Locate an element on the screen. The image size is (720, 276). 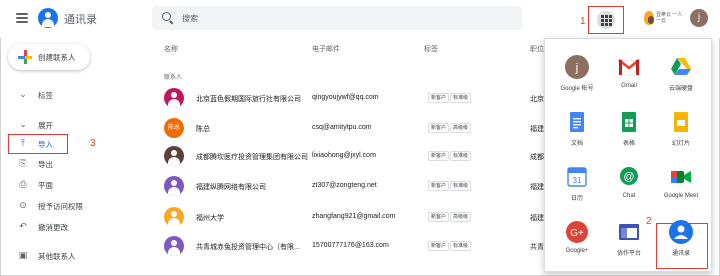
contacts-icon: ▣ is located at coordinates (23, 255).